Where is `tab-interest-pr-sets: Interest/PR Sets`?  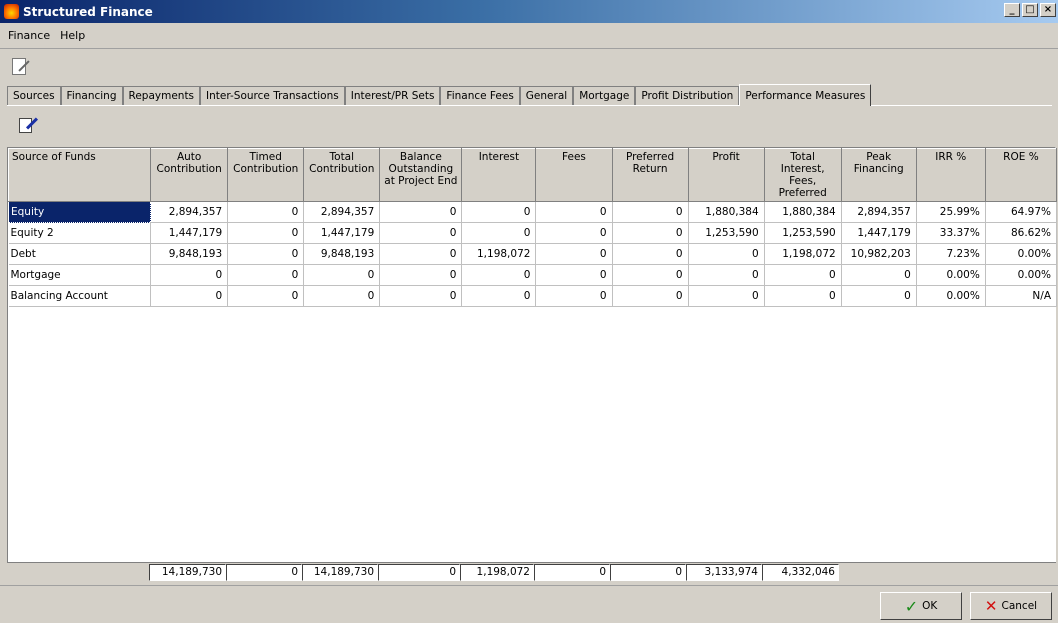
tab-interest-pr-sets: Interest/PR Sets is located at coordinates (392, 95).